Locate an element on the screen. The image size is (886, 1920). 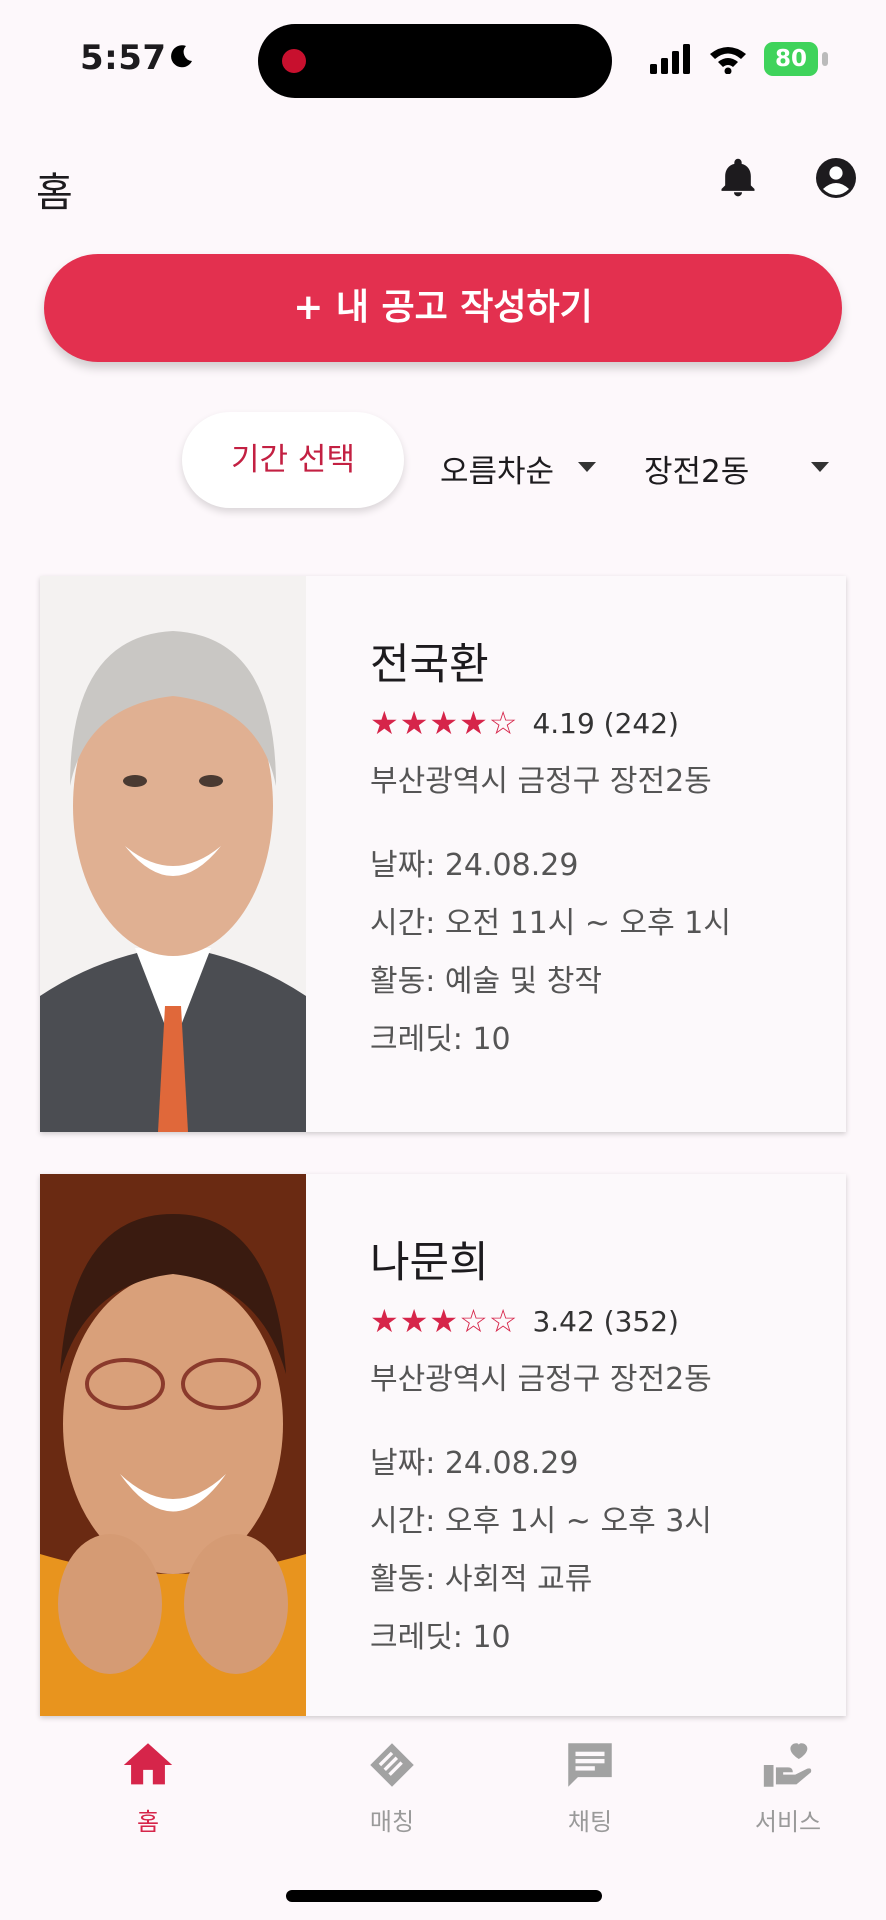
nav-label: 홈 is located at coordinates (148, 1822).